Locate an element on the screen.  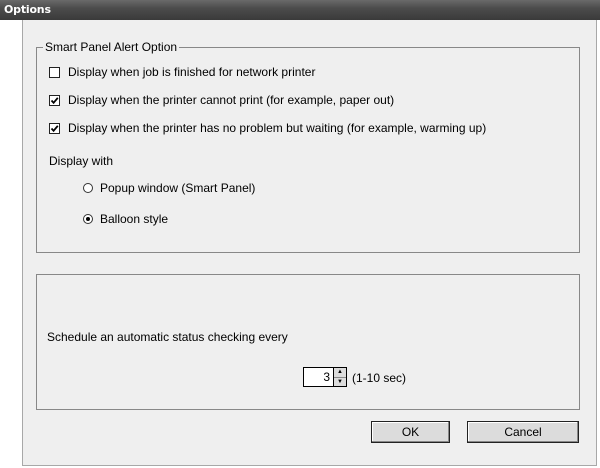
interval-spinner: 3 ▲ ▼ is located at coordinates (325, 377).